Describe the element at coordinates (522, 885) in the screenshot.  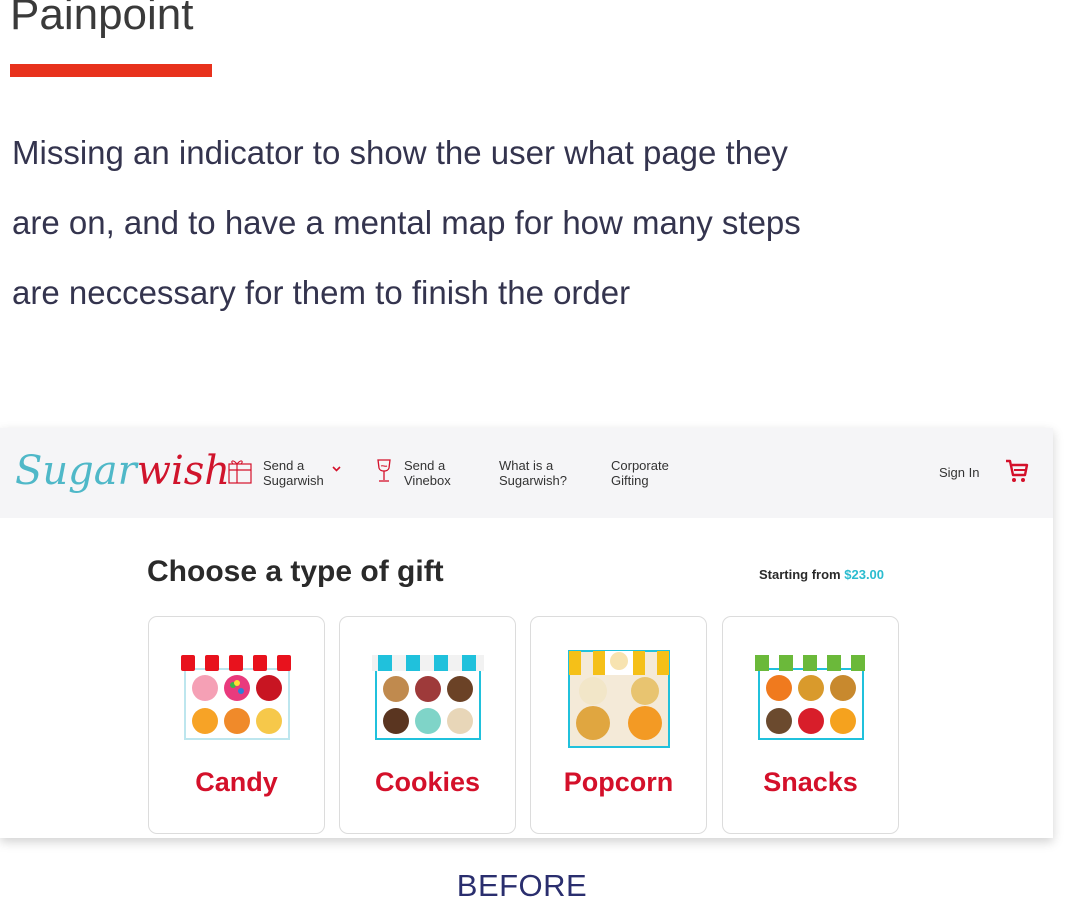
I see `before-caption: BEFORE` at that location.